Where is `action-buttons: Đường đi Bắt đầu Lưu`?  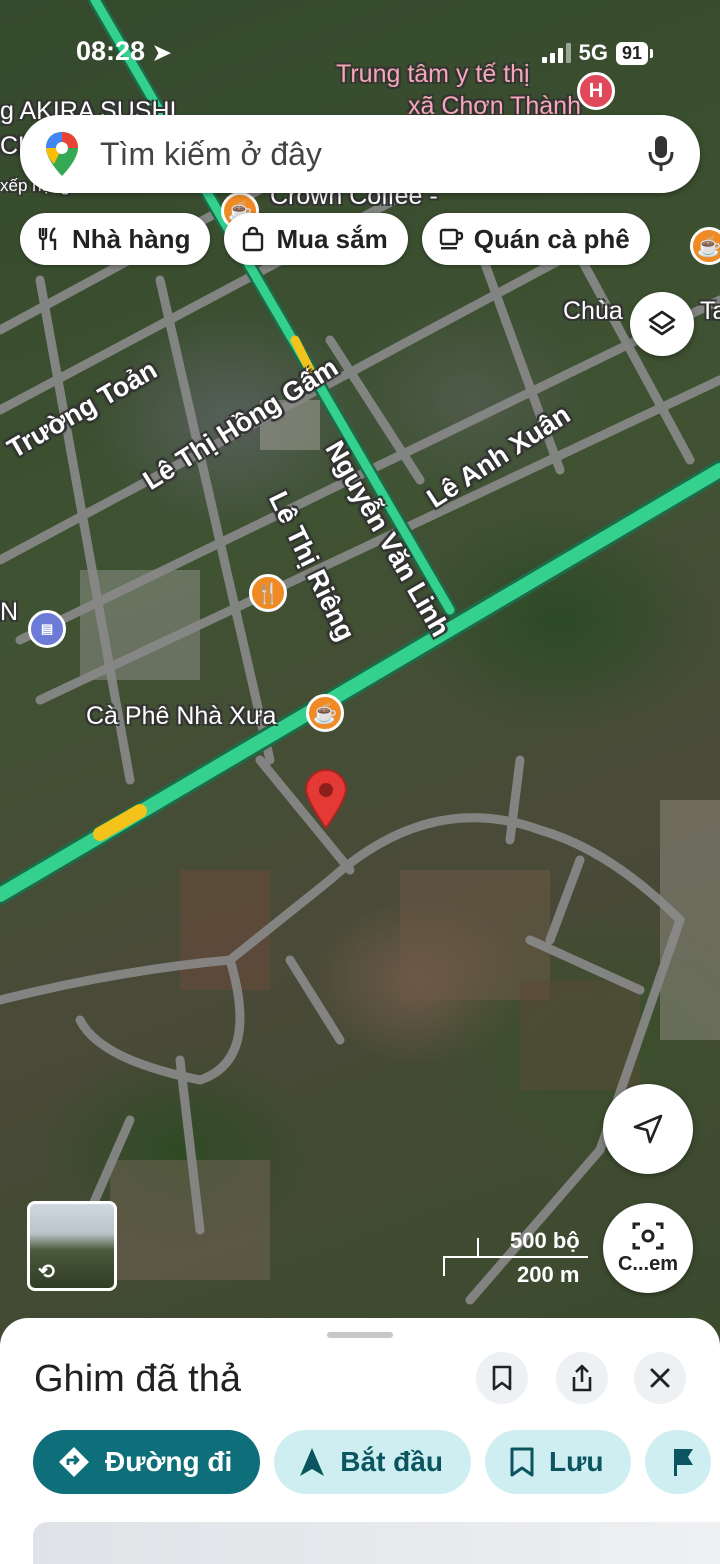 action-buttons: Đường đi Bắt đầu Lưu is located at coordinates (372, 1462).